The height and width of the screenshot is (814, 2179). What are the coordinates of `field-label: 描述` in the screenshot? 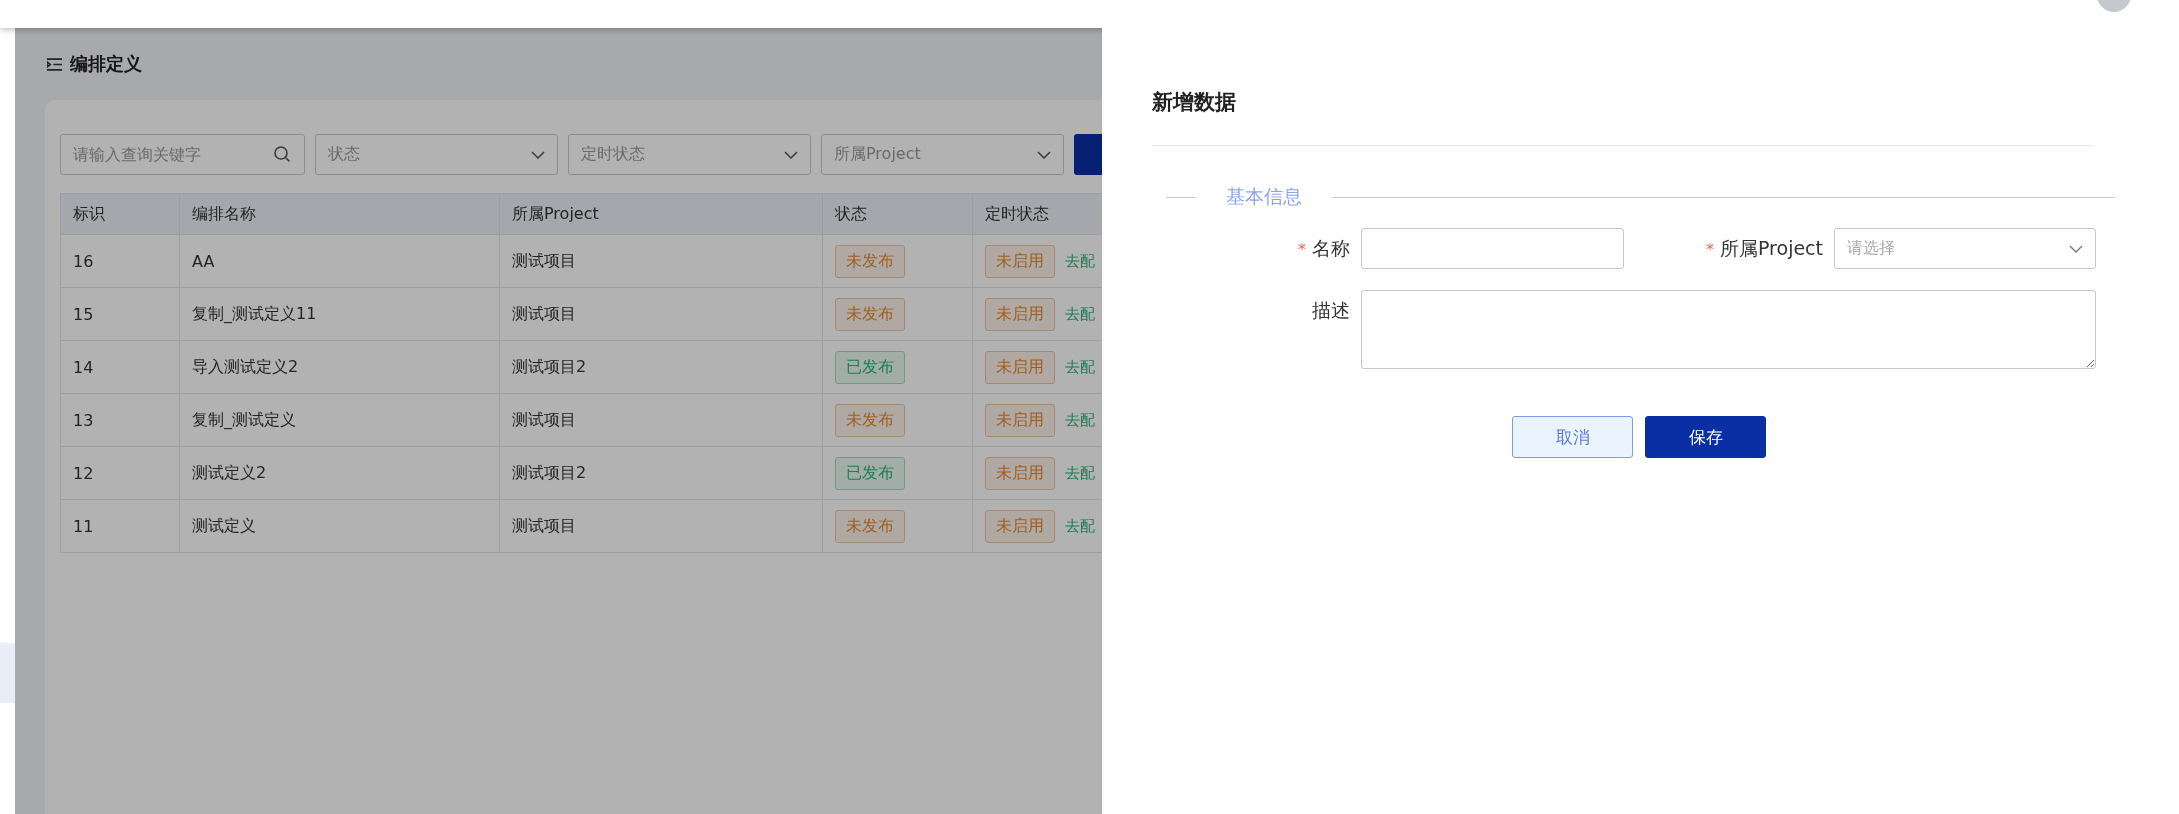 It's located at (1331, 310).